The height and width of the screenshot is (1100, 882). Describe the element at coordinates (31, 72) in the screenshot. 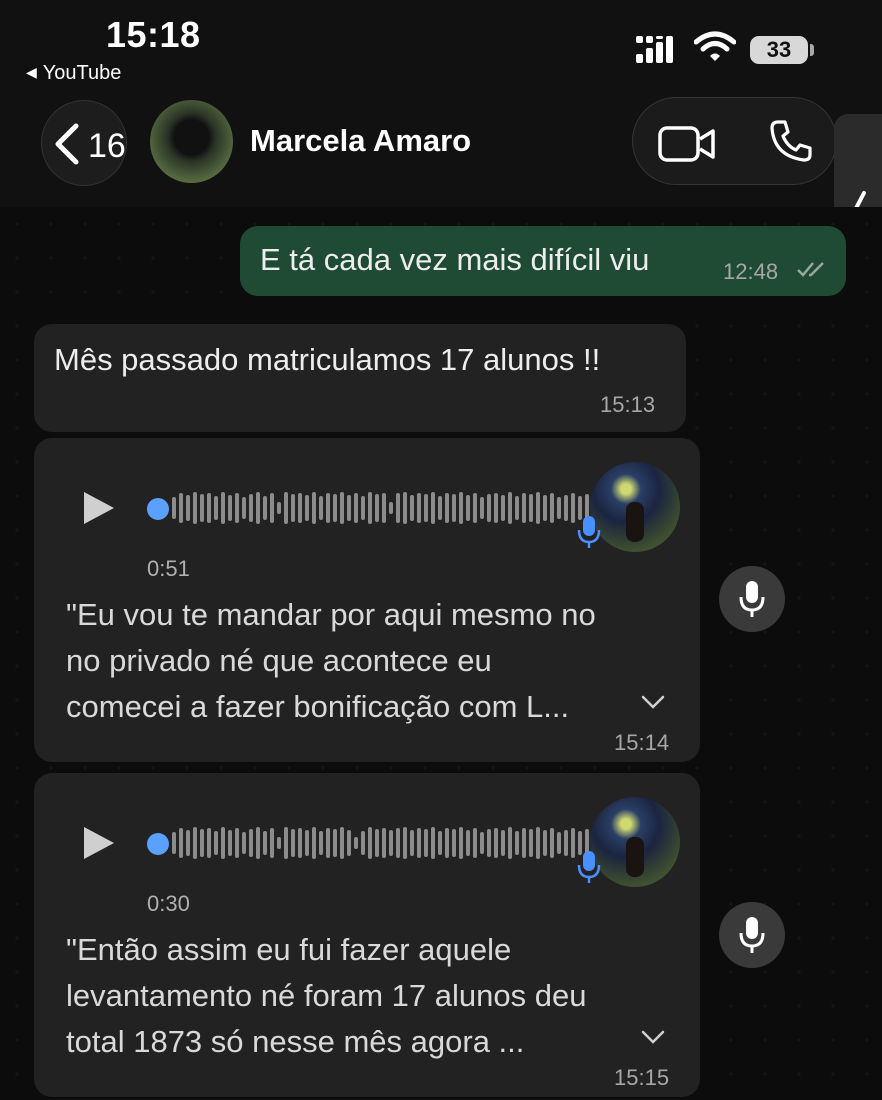

I see `back-triangle-icon: ◀` at that location.